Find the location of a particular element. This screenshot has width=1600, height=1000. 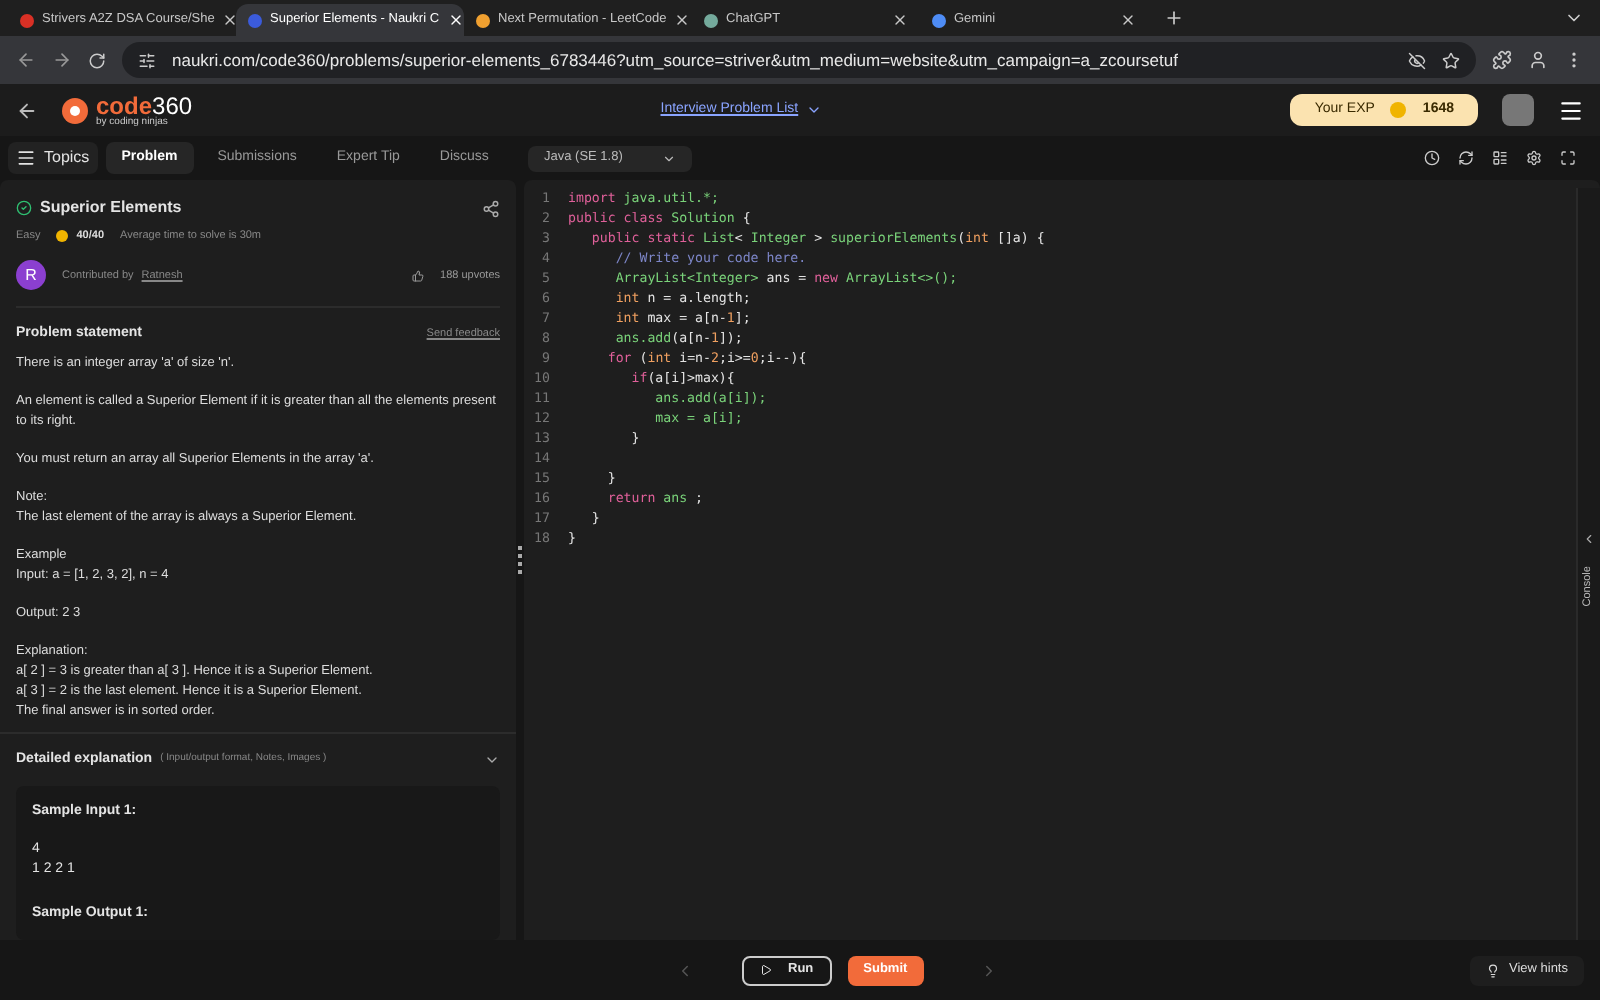

lightbulb-icon is located at coordinates (1493, 970).